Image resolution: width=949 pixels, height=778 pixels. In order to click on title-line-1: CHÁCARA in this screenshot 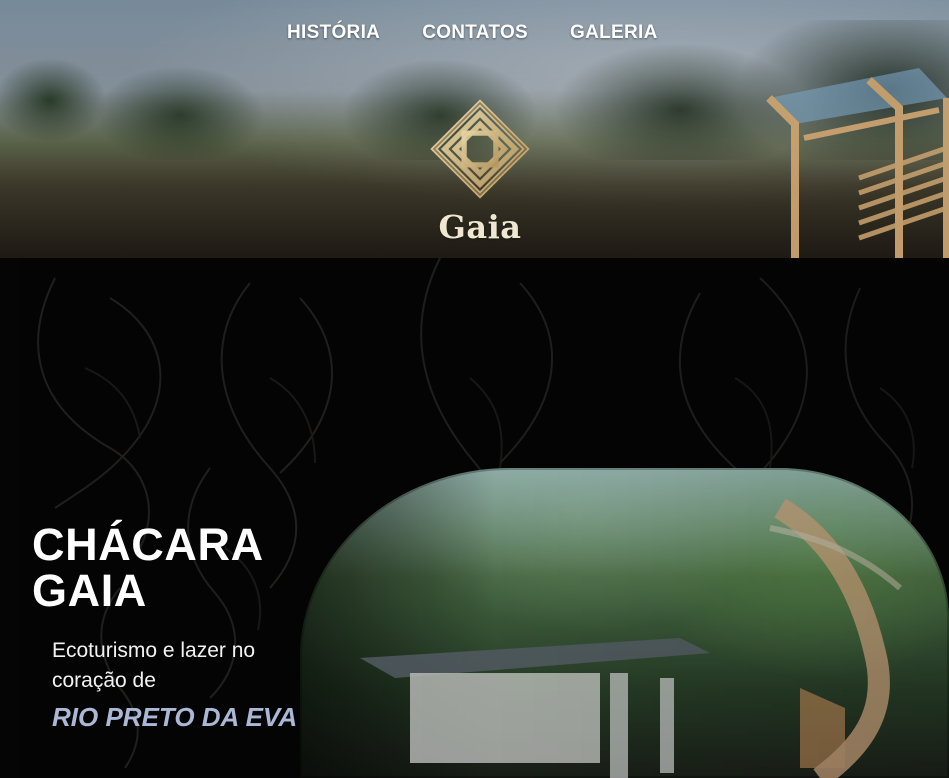, I will do `click(148, 544)`.